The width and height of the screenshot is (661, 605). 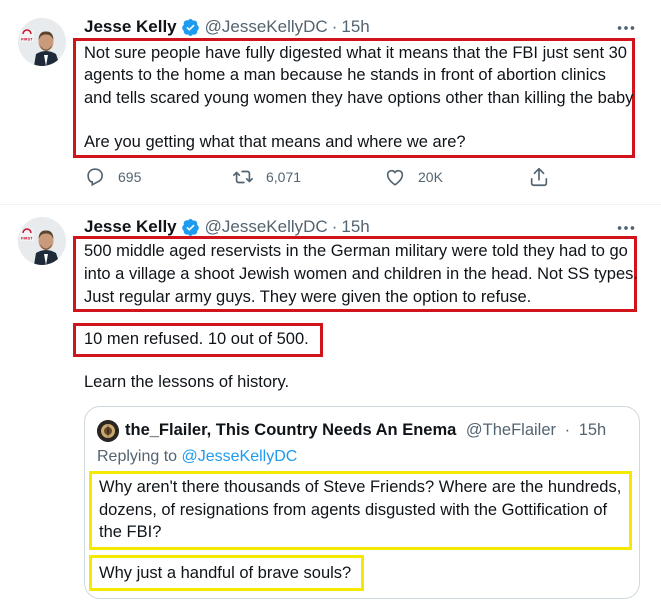 I want to click on quote-author-name: the_Flailer, This Country Needs An Enema, so click(x=290, y=430).